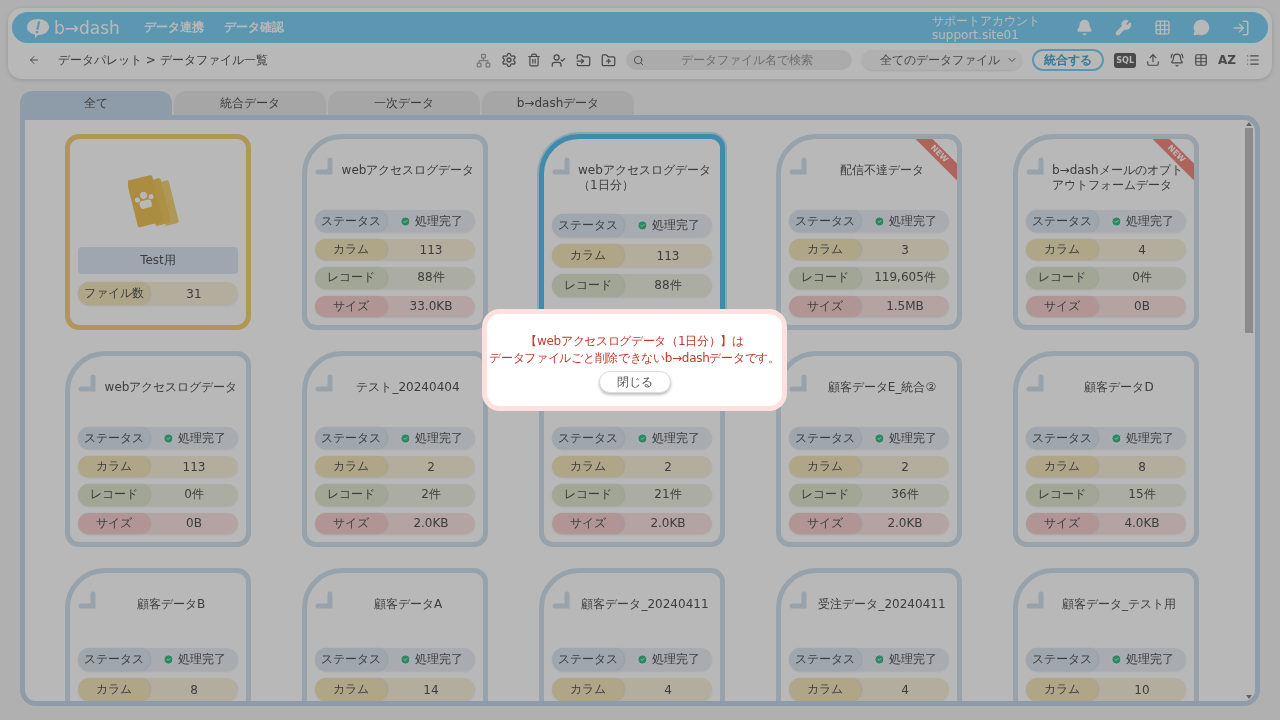  What do you see at coordinates (1142, 466) in the screenshot?
I see `row-value: 8` at bounding box center [1142, 466].